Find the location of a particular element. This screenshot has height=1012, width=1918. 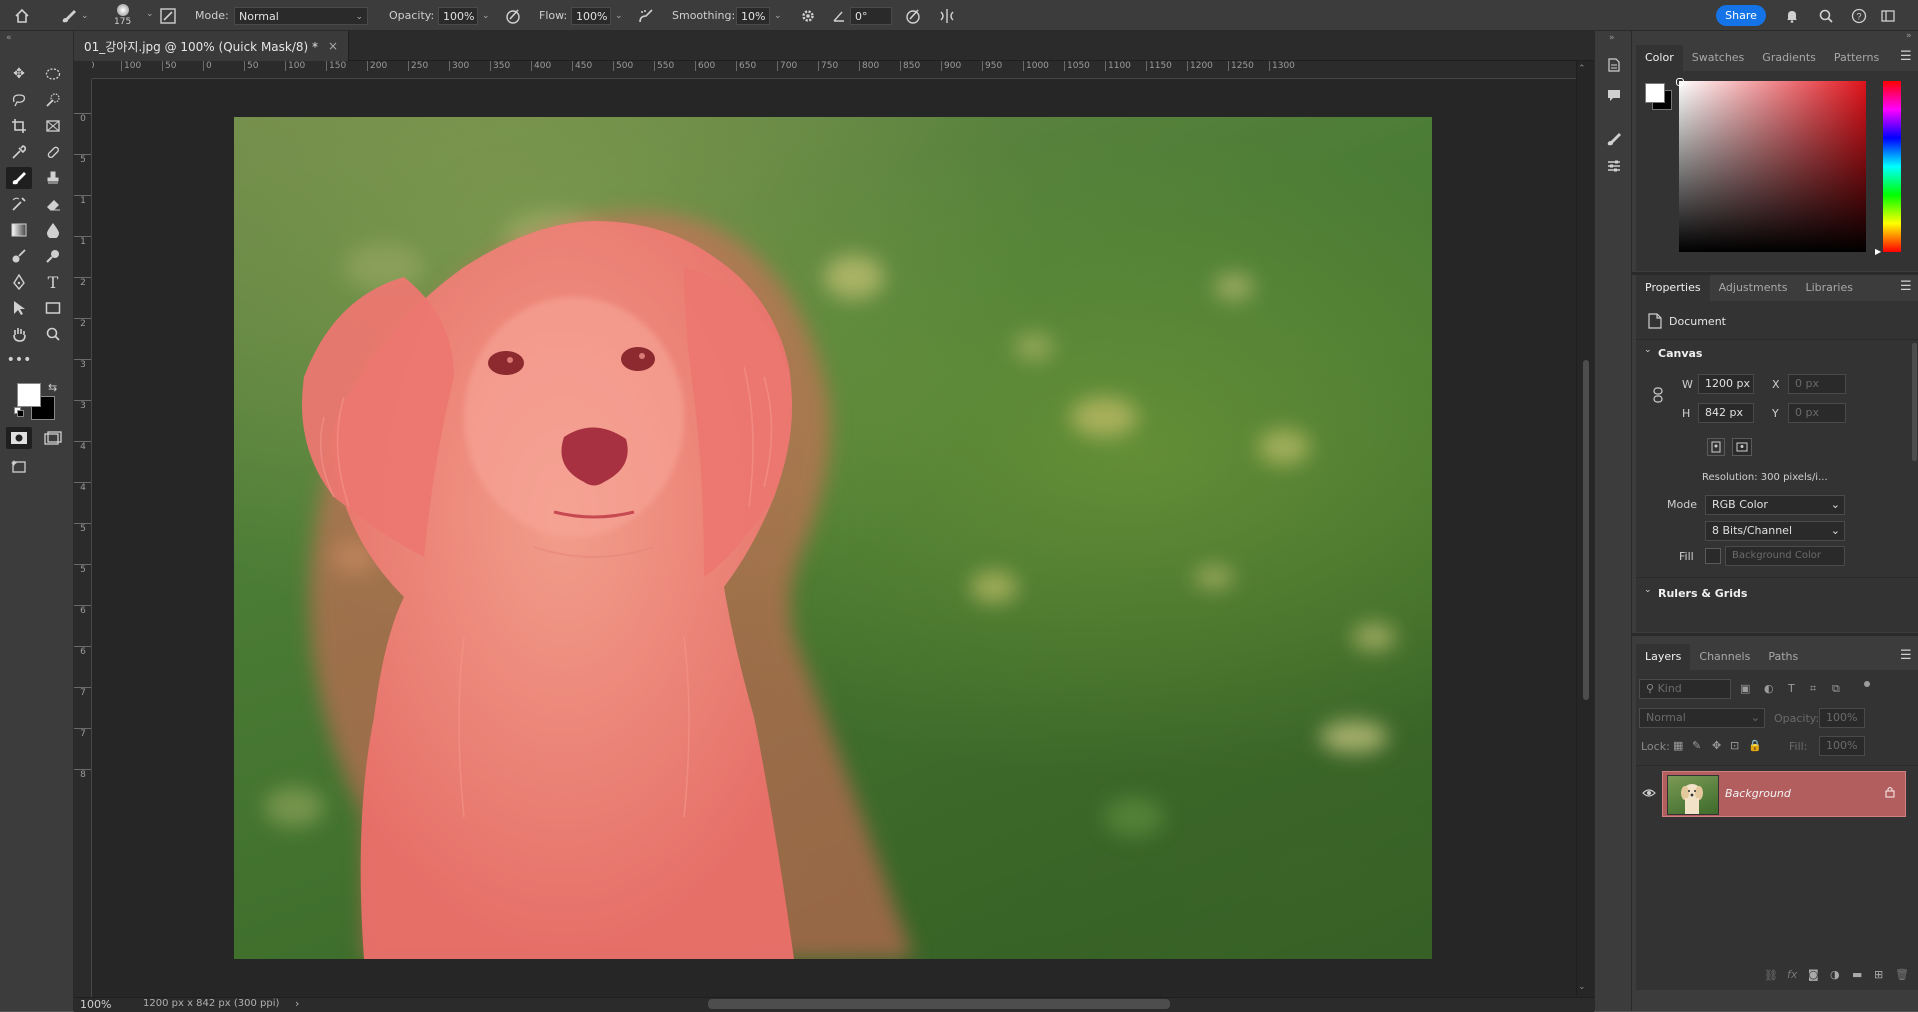

opacity-input: 100% is located at coordinates (458, 15).